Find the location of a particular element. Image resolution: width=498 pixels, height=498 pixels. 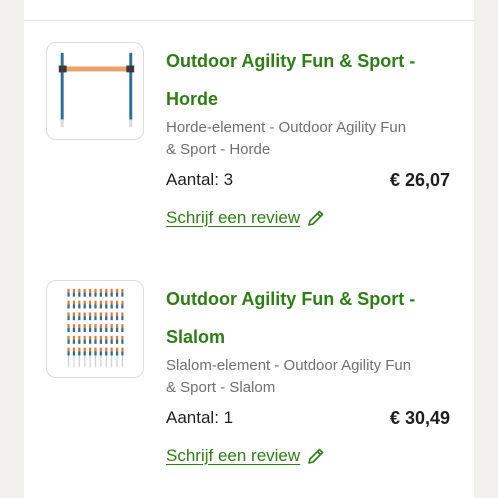

product-image-slalom is located at coordinates (95, 329).